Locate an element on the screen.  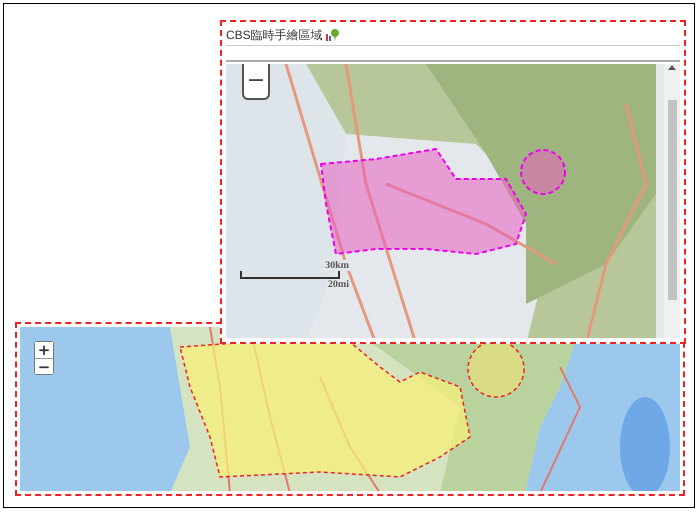
scale-imperial-label: 20mi is located at coordinates (338, 284).